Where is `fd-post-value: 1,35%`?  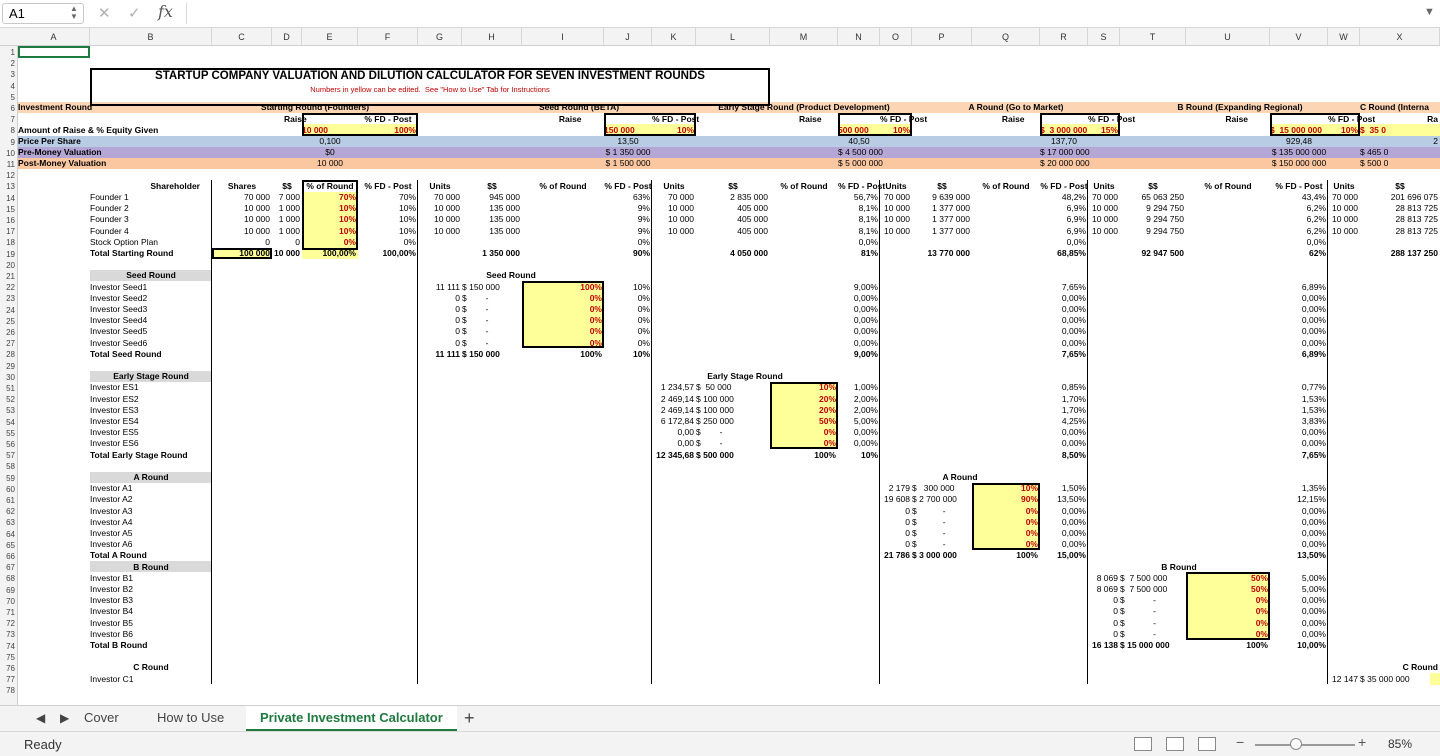
fd-post-value: 1,35% is located at coordinates (1299, 488).